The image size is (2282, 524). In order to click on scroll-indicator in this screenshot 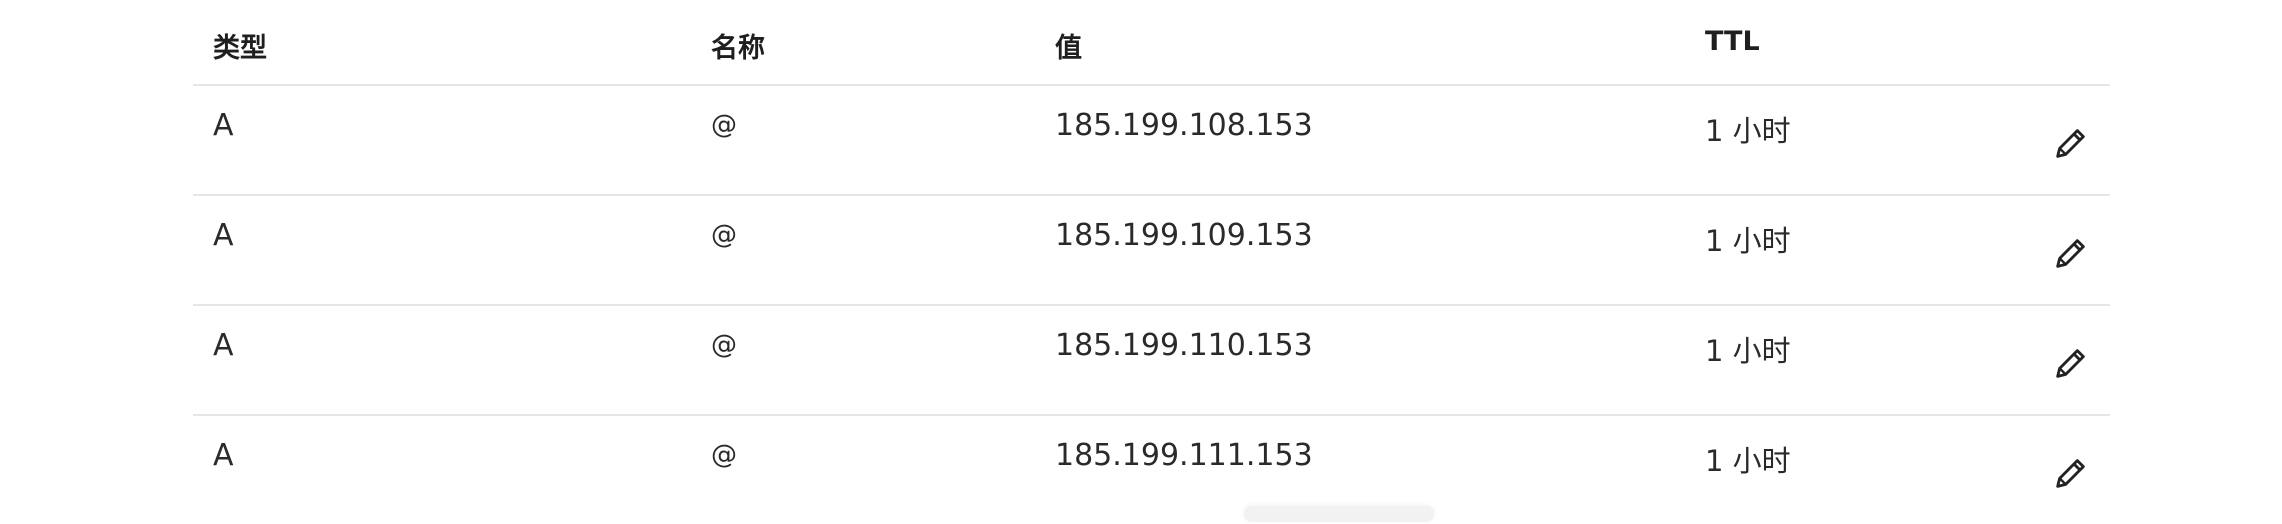, I will do `click(1339, 514)`.